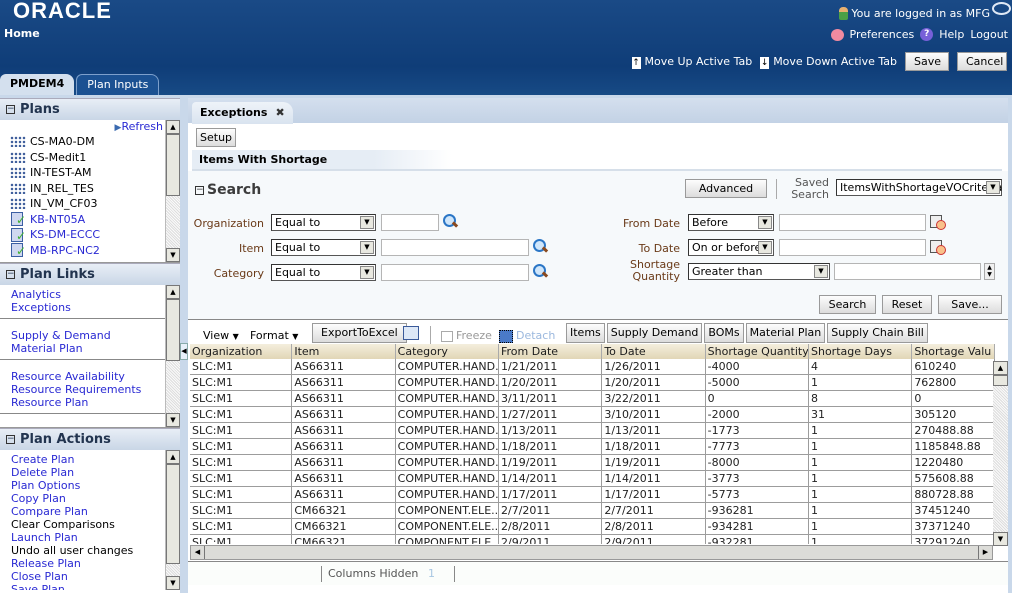 The height and width of the screenshot is (593, 1012). Describe the element at coordinates (90, 485) in the screenshot. I see `plan-action-item: Plan Options` at that location.